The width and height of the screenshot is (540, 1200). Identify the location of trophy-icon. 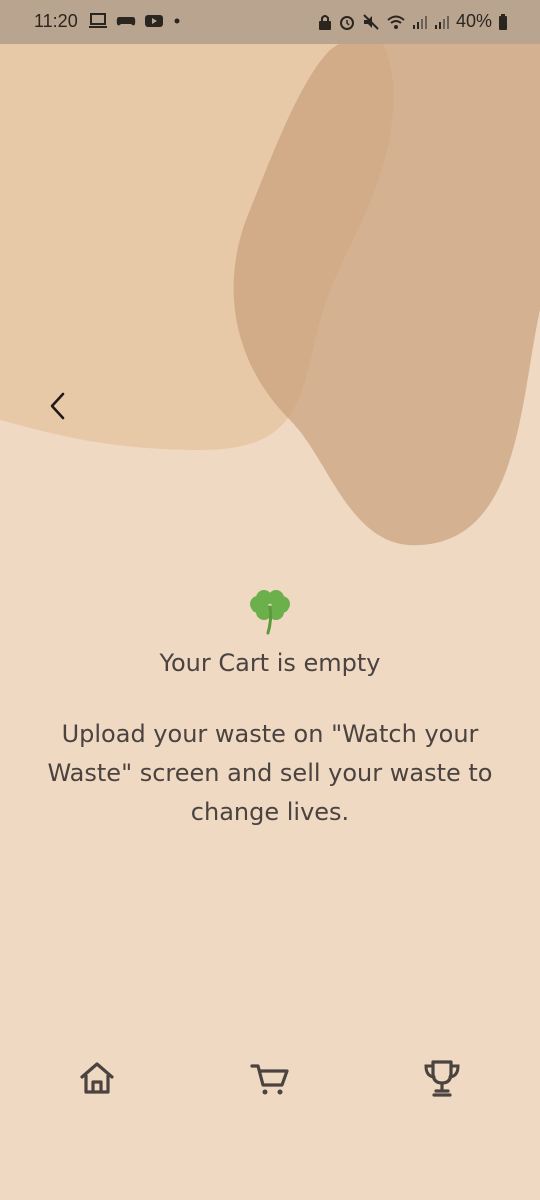
(442, 1078).